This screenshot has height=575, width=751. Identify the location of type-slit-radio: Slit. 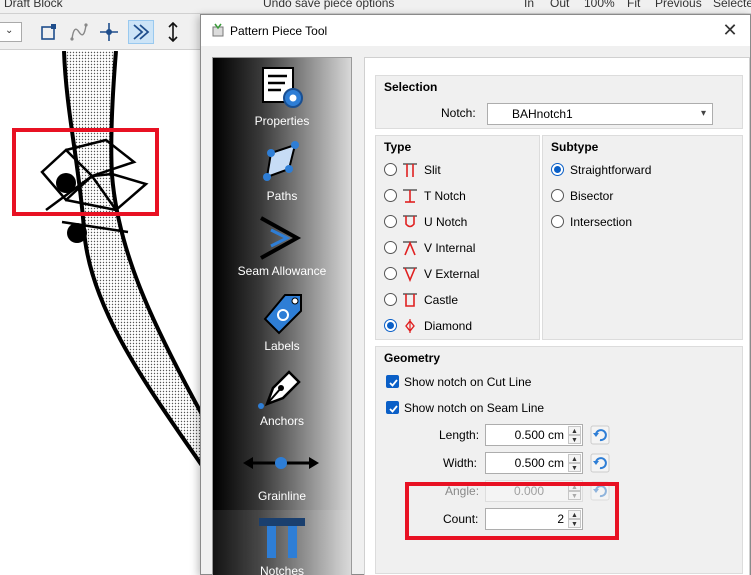
(459, 170).